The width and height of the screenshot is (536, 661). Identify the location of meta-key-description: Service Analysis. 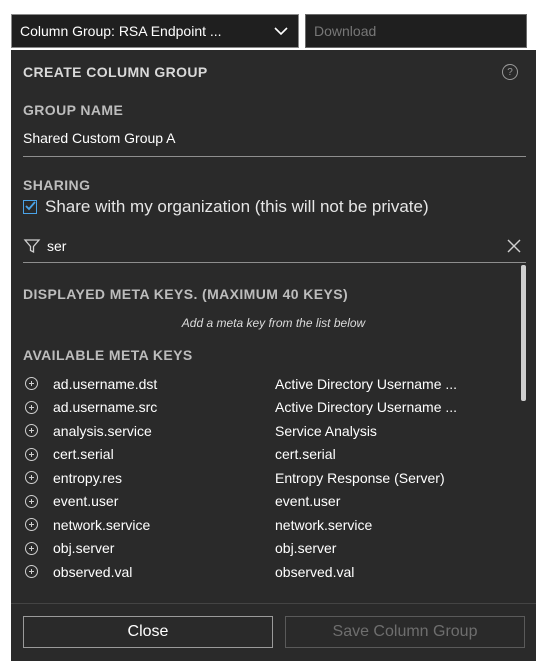
(326, 430).